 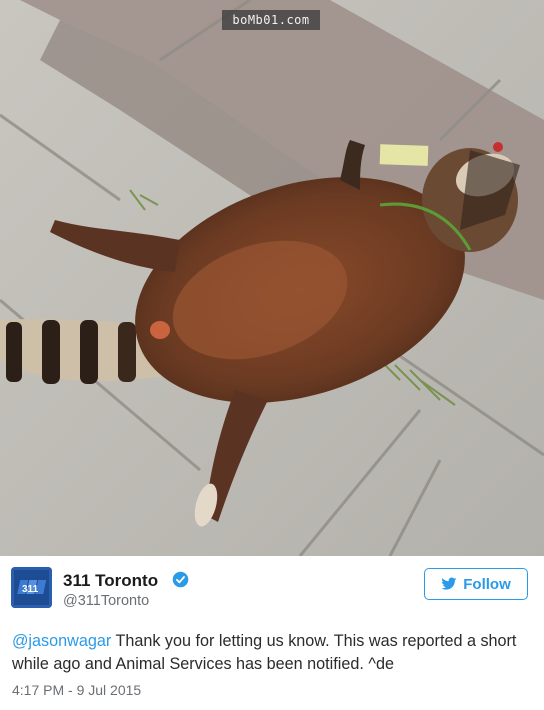 I want to click on follow-button: Follow, so click(x=476, y=584).